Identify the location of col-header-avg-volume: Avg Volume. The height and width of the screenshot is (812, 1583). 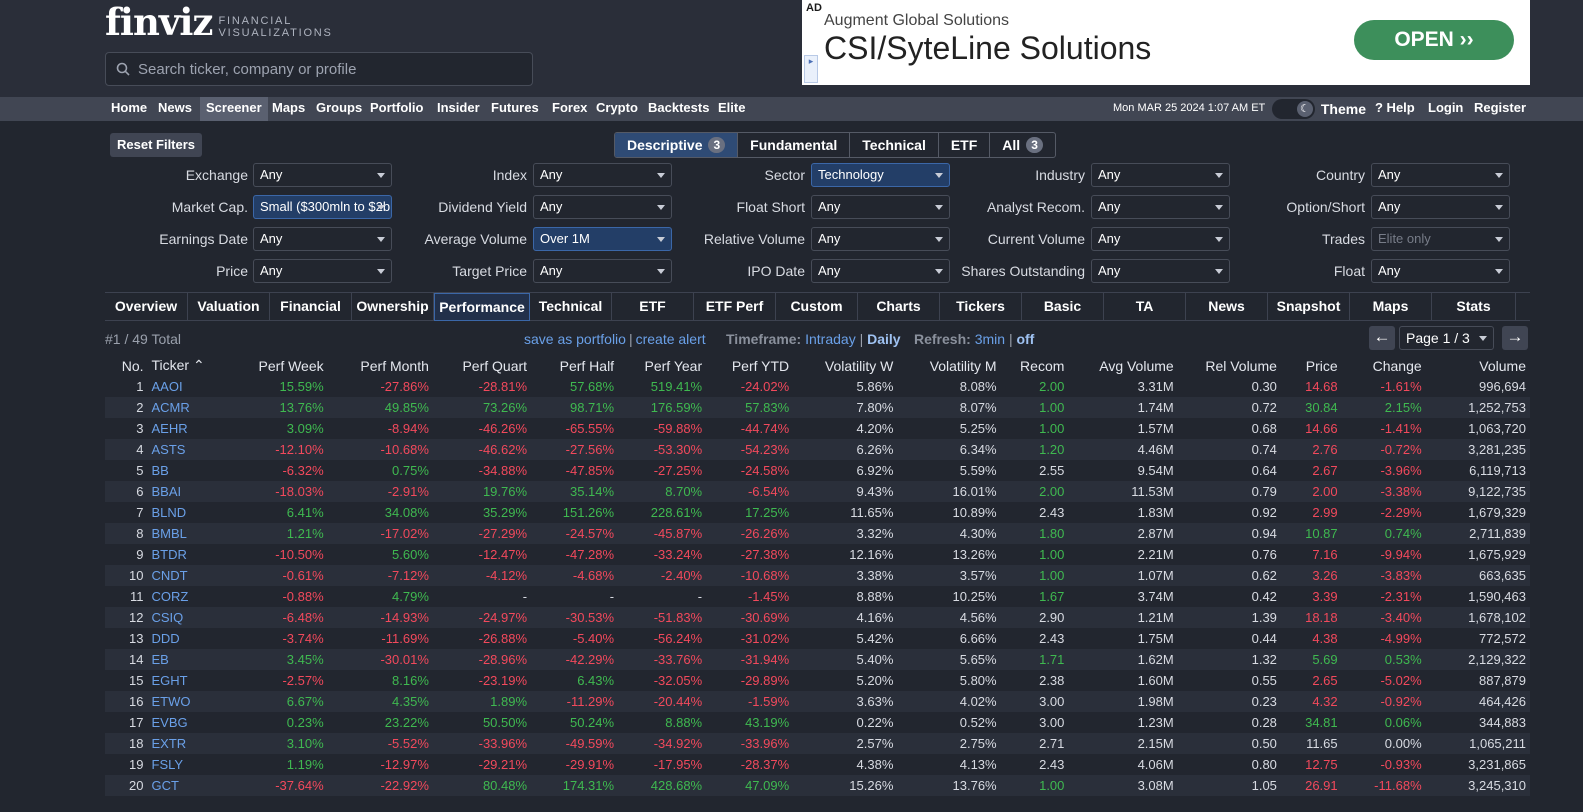
(1122, 365).